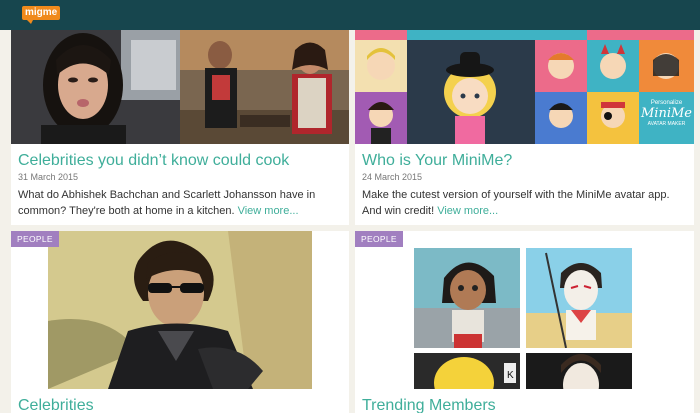 This screenshot has width=700, height=413. Describe the element at coordinates (467, 371) in the screenshot. I see `member-avatar: K` at that location.